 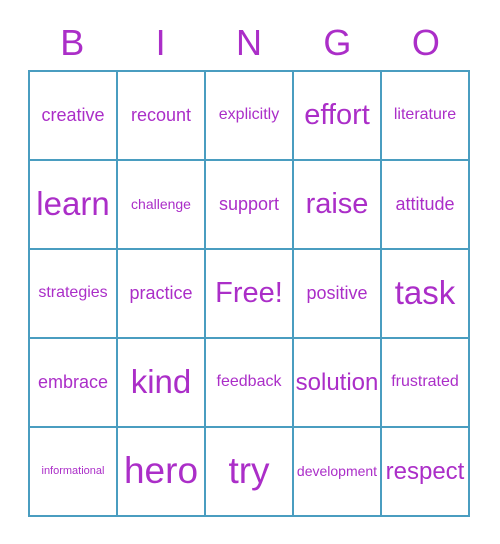 I want to click on bingo-cell-label: hero, so click(x=161, y=471).